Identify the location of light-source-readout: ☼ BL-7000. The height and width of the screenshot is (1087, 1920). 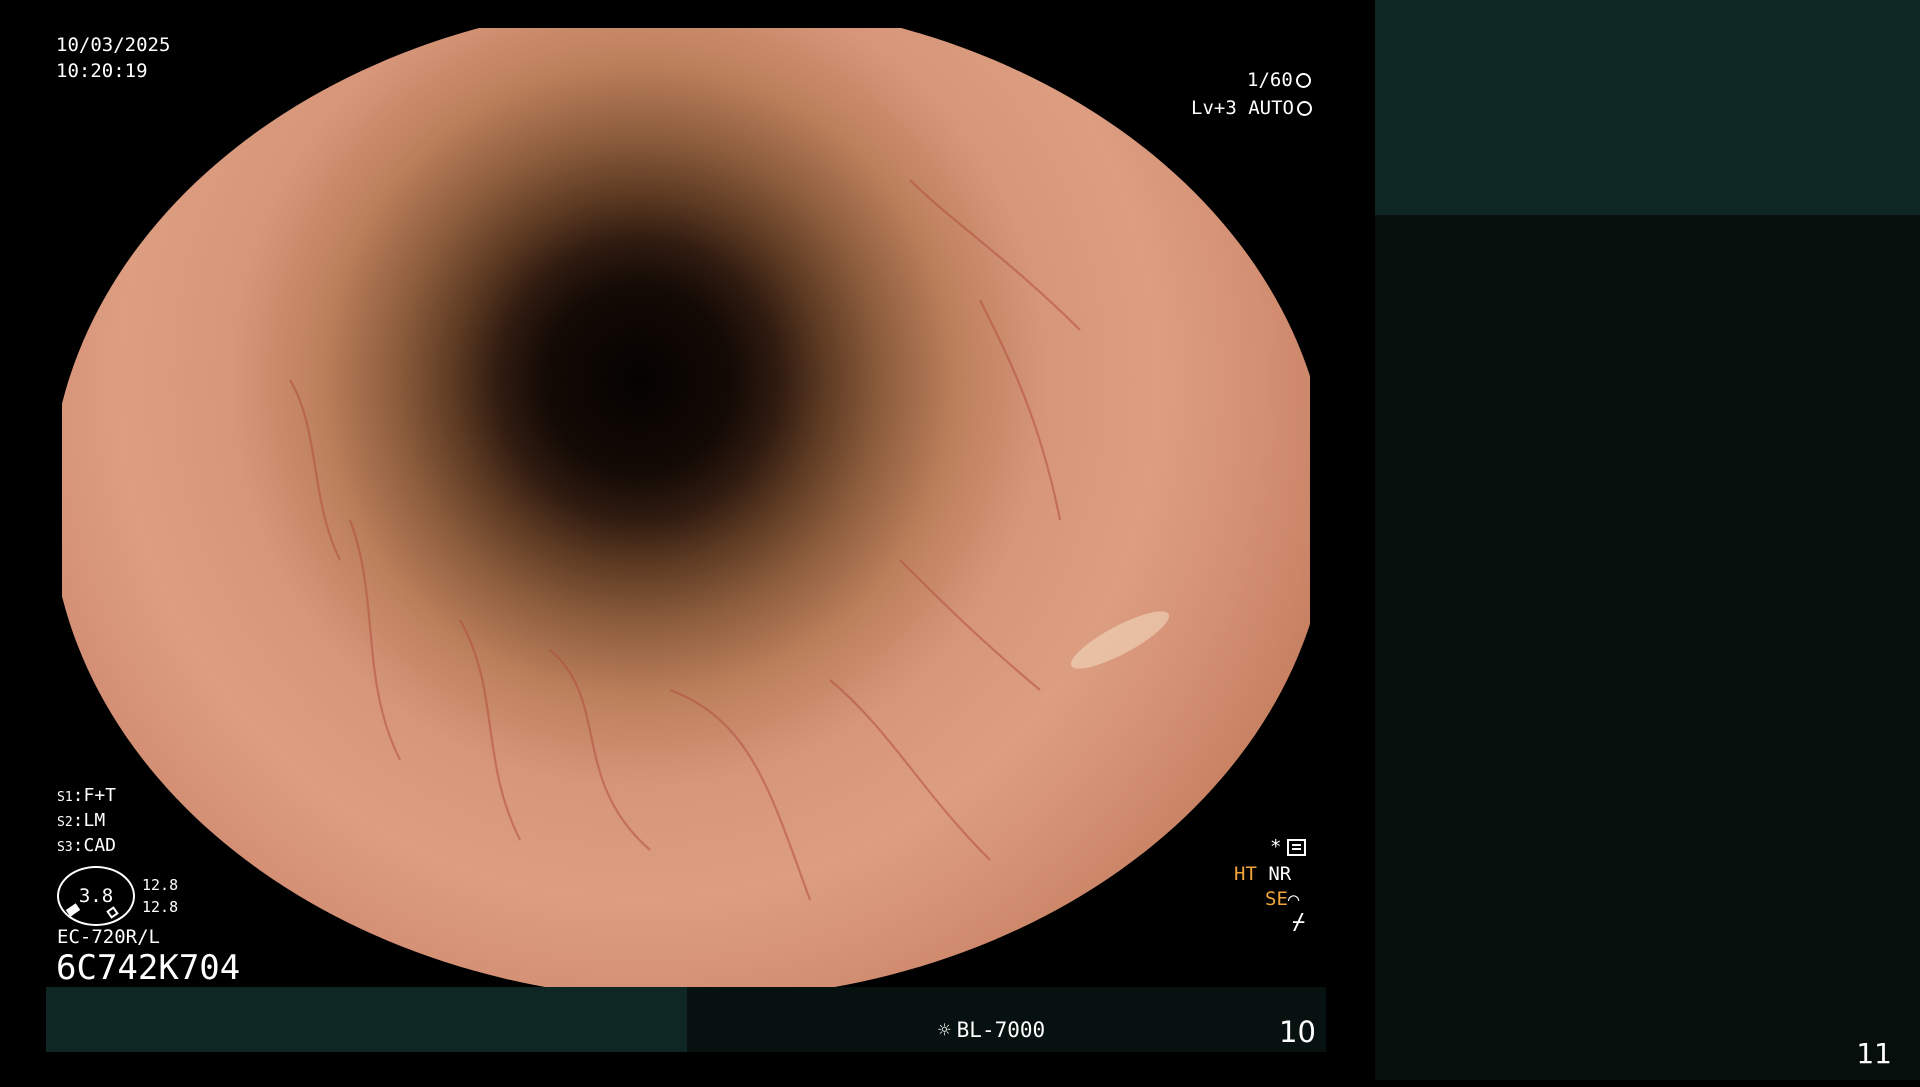
(991, 1030).